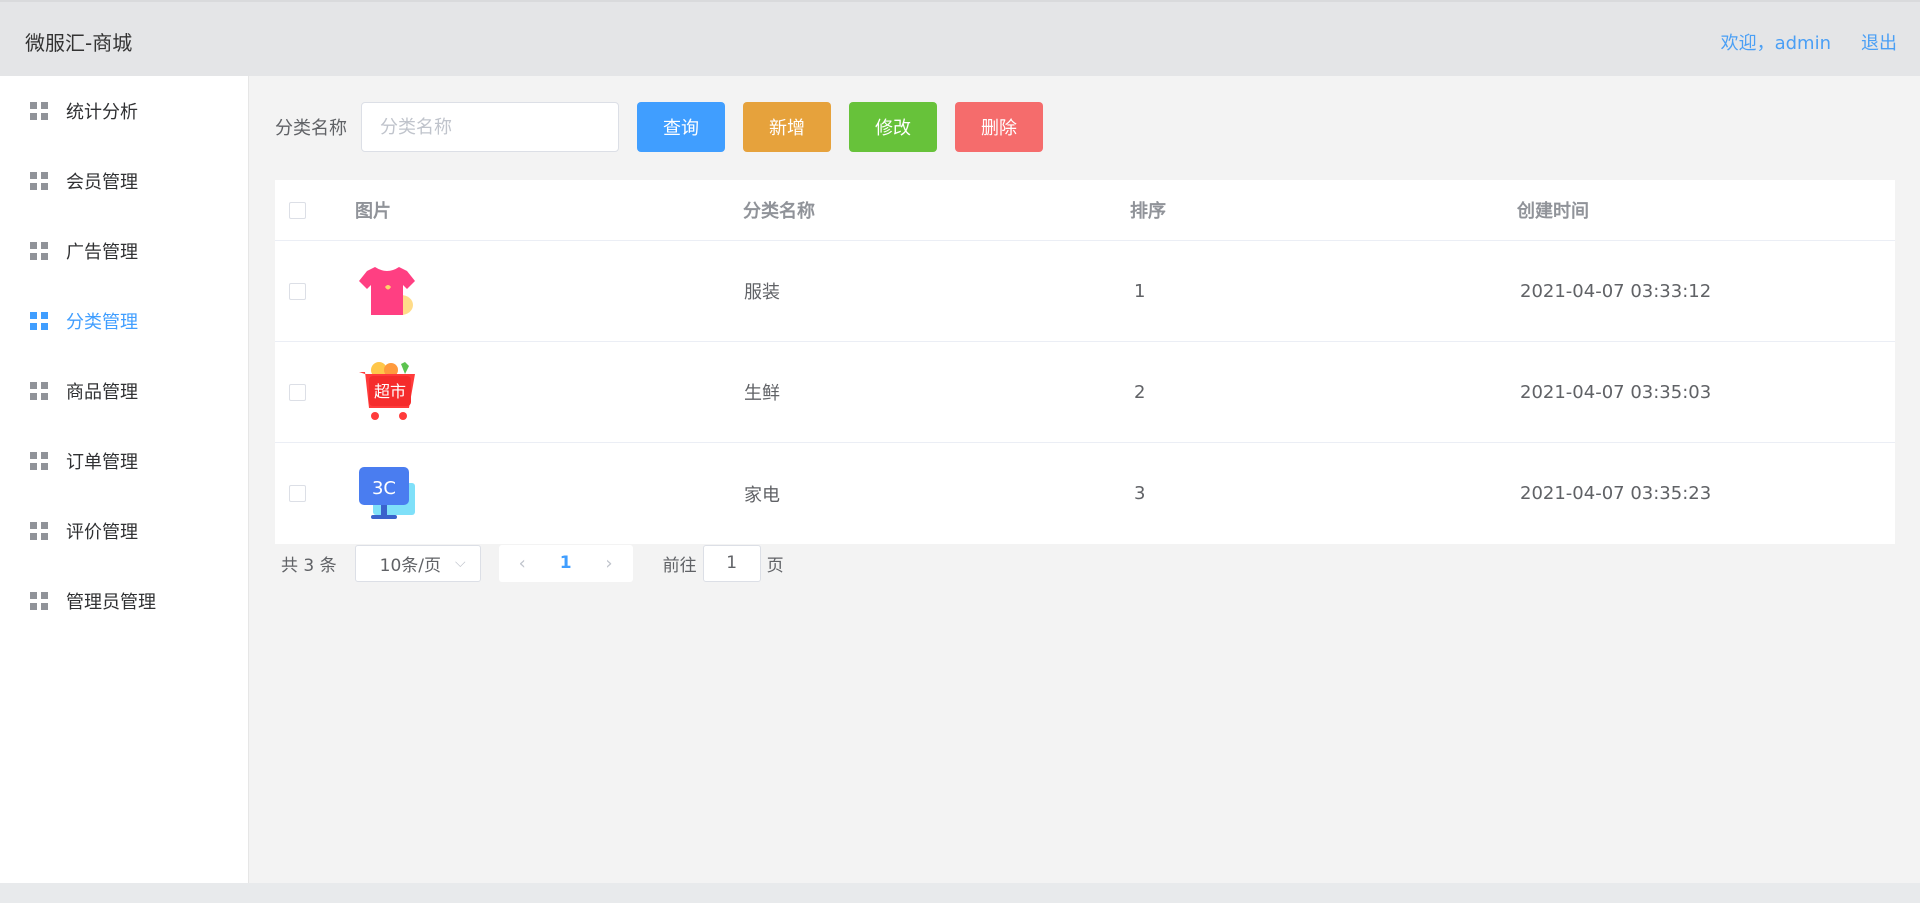  I want to click on sidebar-item-categories: 分类管理, so click(124, 321).